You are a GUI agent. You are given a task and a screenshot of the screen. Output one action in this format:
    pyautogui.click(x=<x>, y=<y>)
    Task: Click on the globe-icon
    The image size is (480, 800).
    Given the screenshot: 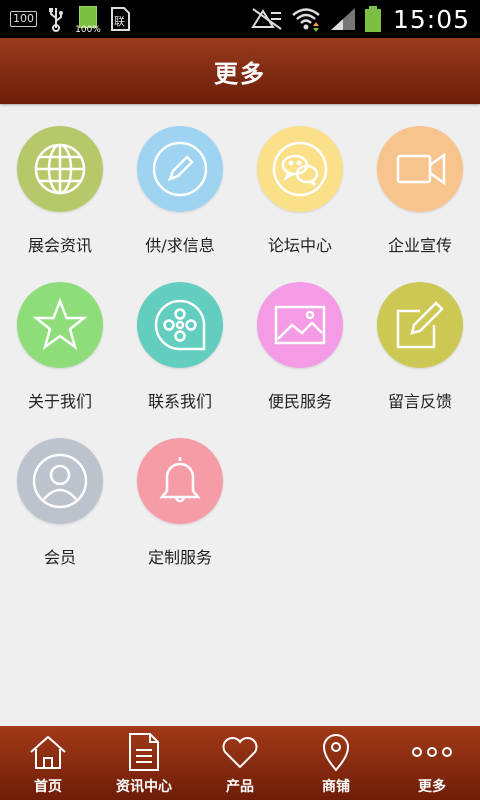 What is the action you would take?
    pyautogui.click(x=60, y=169)
    